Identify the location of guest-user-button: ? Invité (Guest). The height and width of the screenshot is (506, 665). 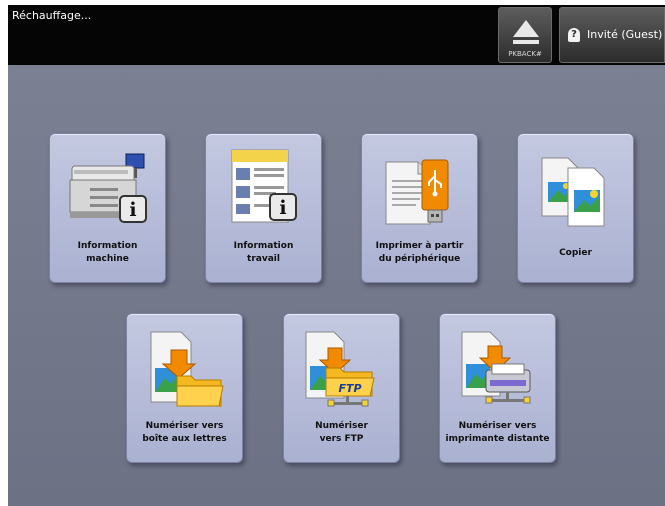
(612, 35).